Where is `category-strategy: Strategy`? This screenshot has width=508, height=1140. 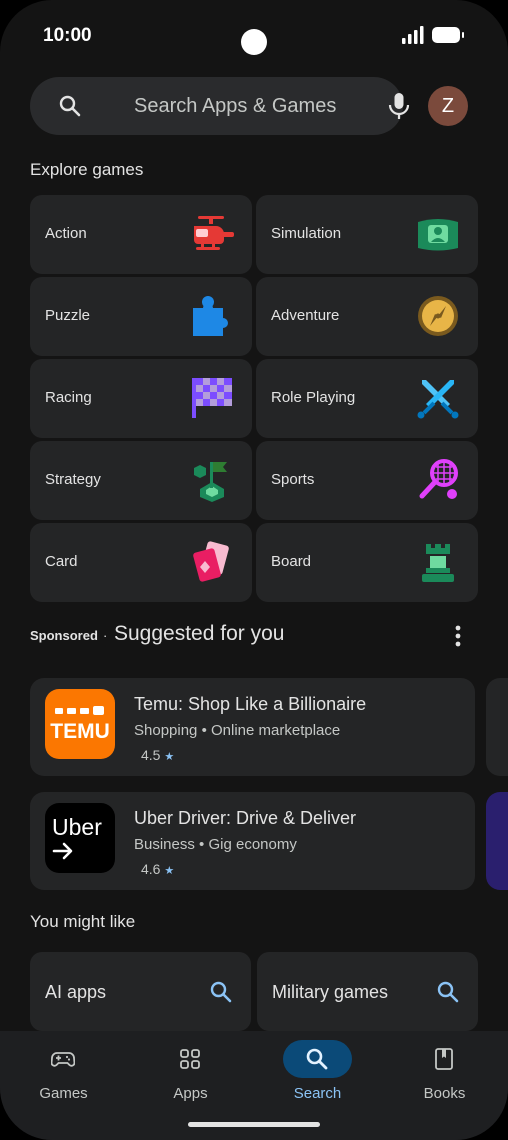
category-strategy: Strategy is located at coordinates (141, 480).